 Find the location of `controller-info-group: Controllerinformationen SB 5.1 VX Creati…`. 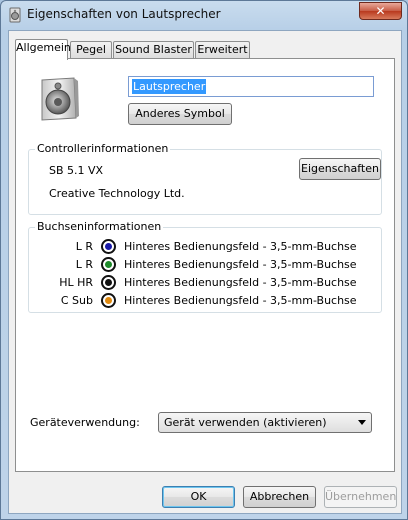

controller-info-group: Controllerinformationen SB 5.1 VX Creati… is located at coordinates (205, 178).